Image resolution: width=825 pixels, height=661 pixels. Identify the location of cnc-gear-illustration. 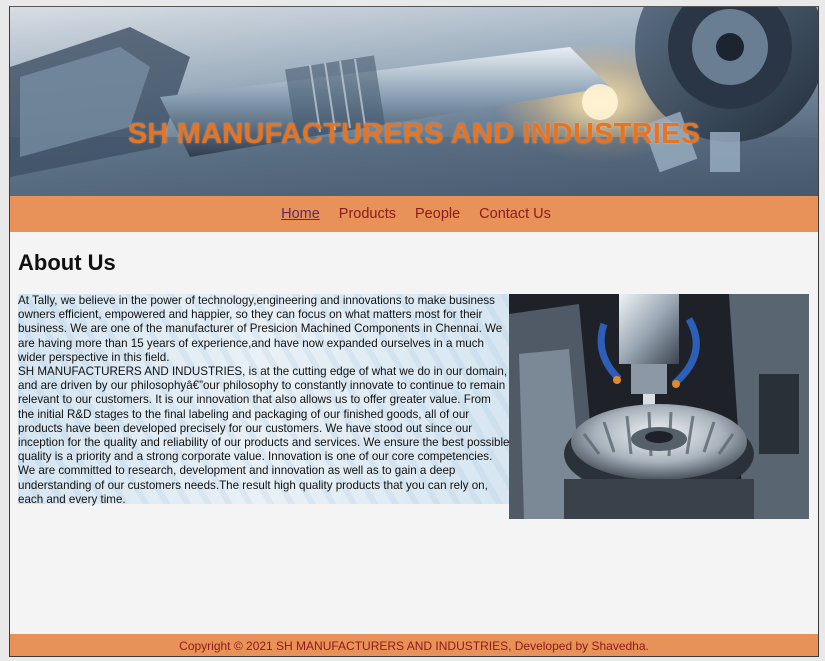
(659, 406).